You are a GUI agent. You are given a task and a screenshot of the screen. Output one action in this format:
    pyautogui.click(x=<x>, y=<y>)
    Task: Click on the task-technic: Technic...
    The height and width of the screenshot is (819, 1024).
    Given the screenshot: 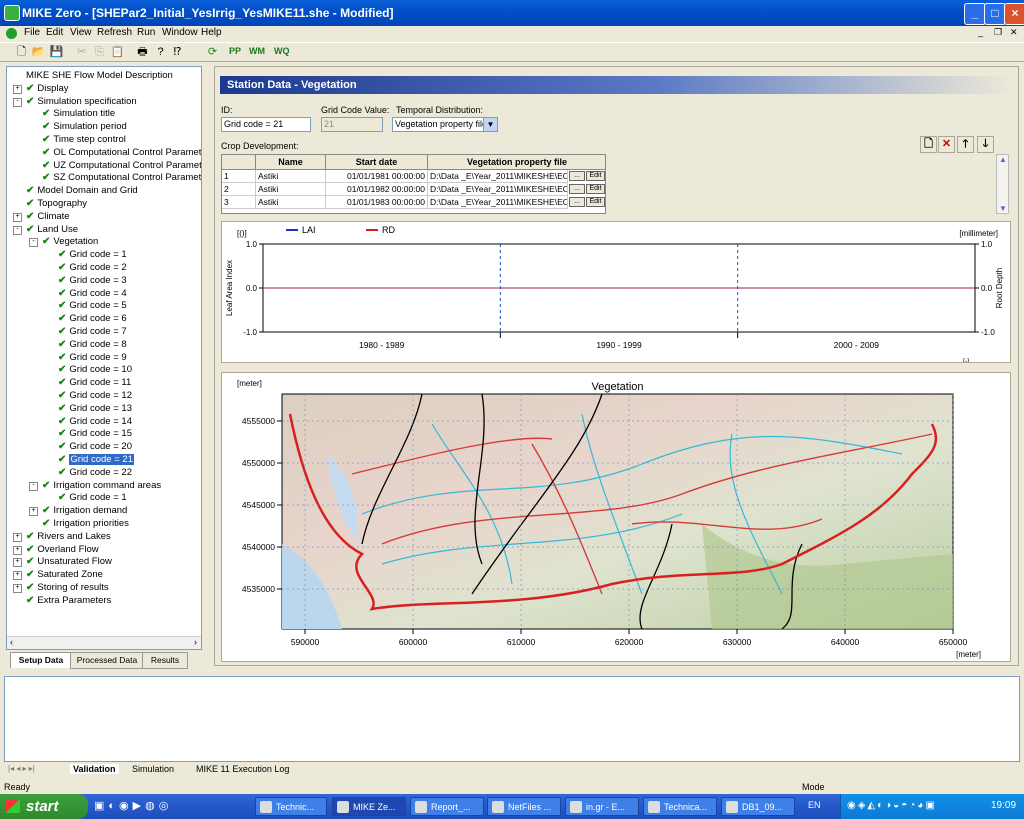 What is the action you would take?
    pyautogui.click(x=291, y=806)
    